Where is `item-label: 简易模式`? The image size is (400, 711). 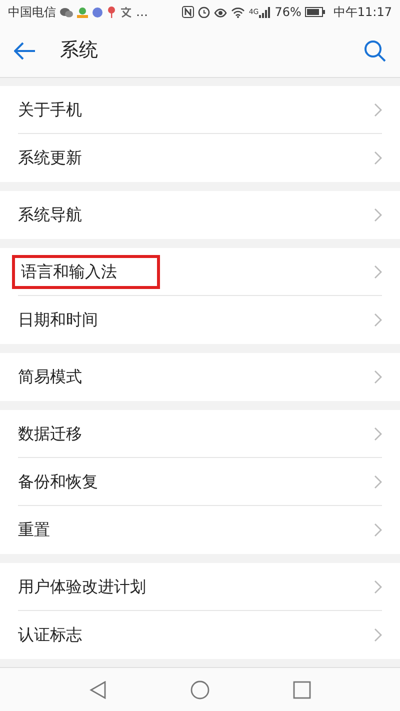
item-label: 简易模式 is located at coordinates (50, 377).